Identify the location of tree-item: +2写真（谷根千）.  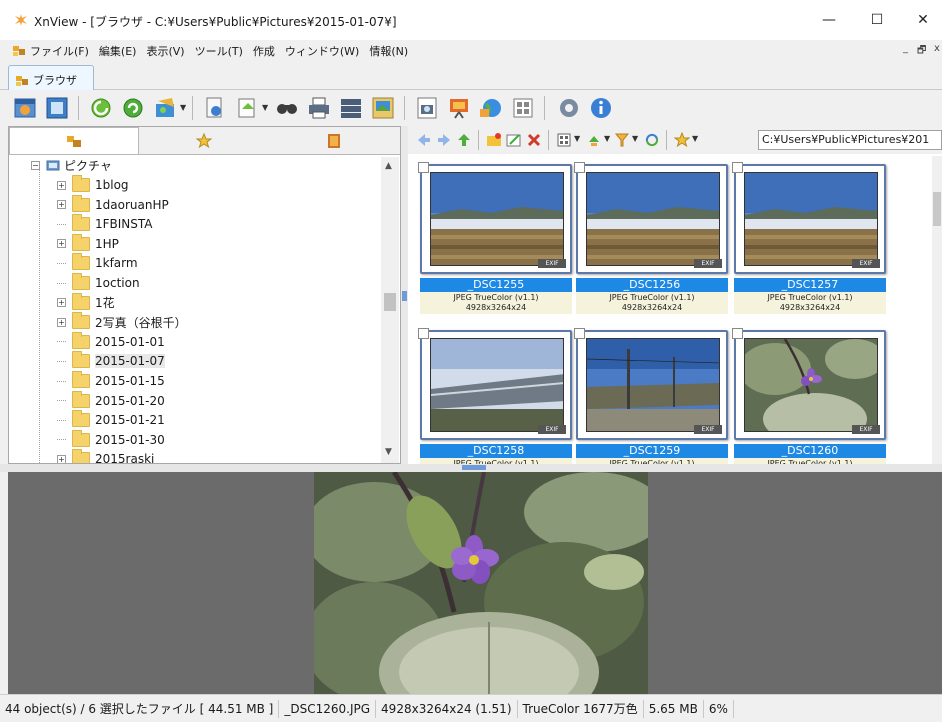
(122, 322).